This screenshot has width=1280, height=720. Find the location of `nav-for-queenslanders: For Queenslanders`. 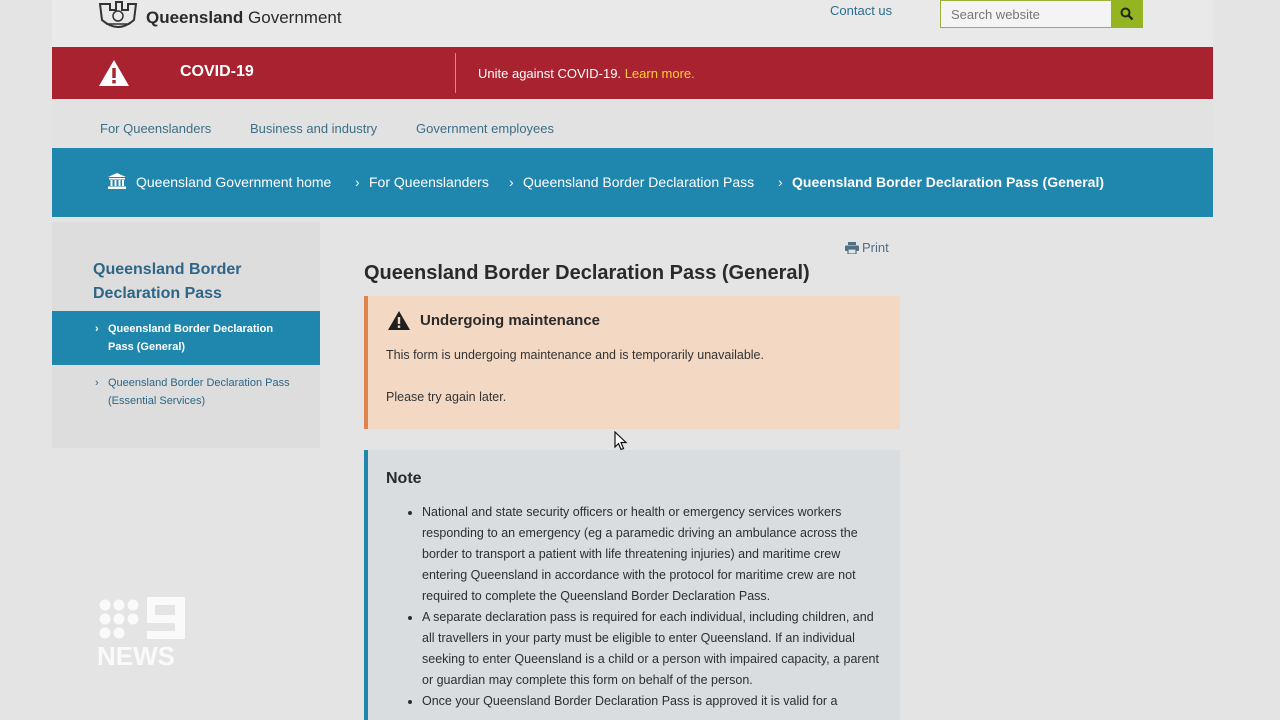

nav-for-queenslanders: For Queenslanders is located at coordinates (155, 128).